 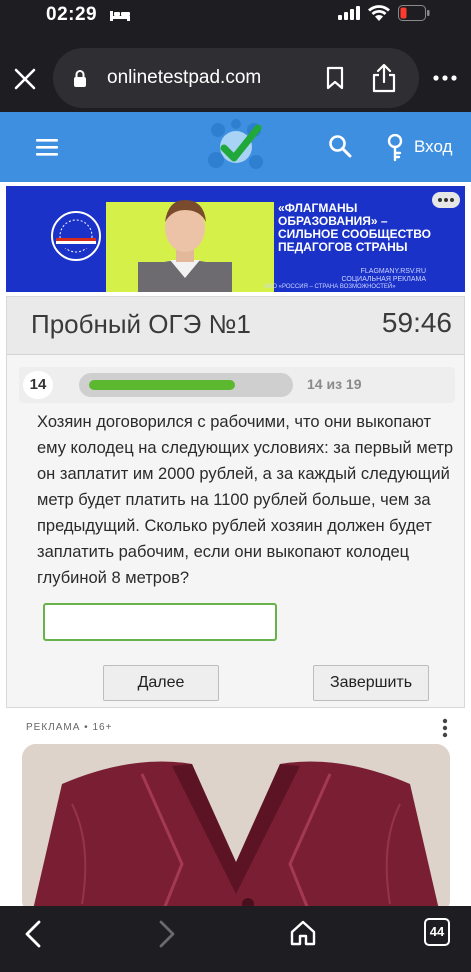 I want to click on login-label: Вход, so click(x=433, y=147).